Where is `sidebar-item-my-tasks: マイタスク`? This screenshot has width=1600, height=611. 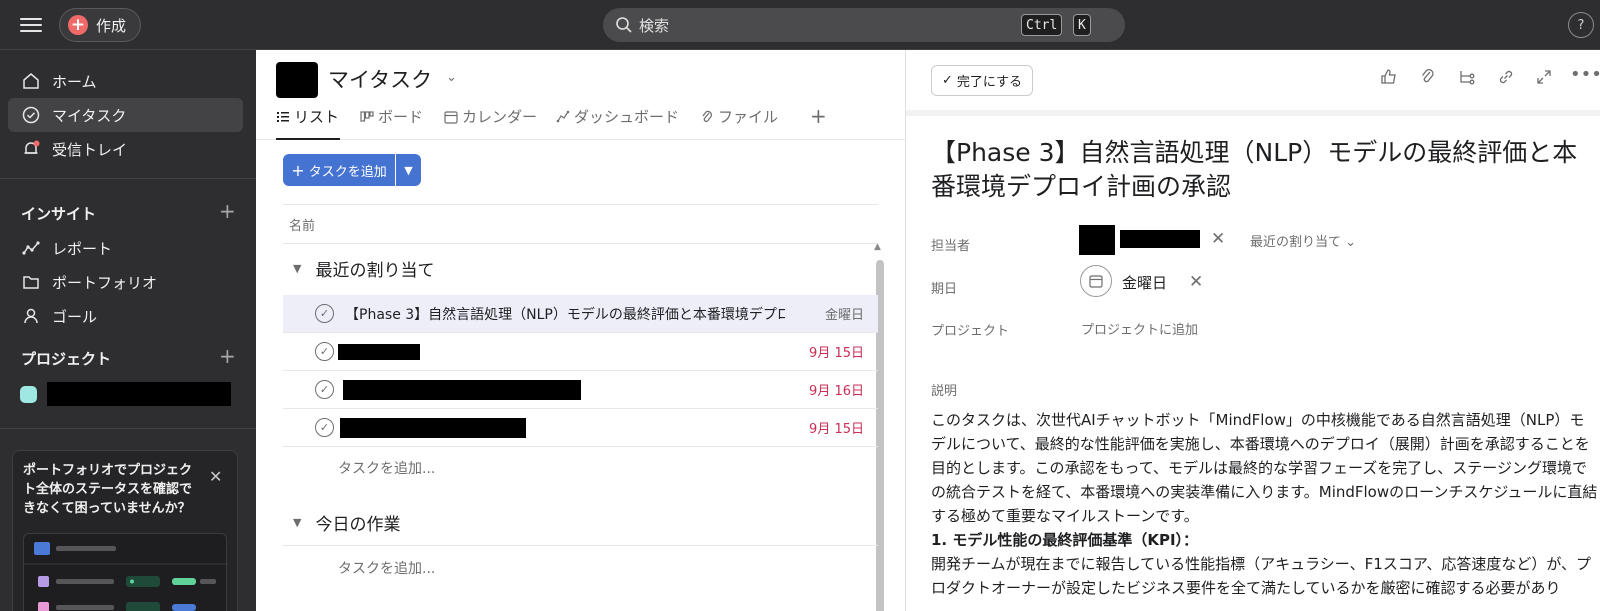
sidebar-item-my-tasks: マイタスク is located at coordinates (125, 115).